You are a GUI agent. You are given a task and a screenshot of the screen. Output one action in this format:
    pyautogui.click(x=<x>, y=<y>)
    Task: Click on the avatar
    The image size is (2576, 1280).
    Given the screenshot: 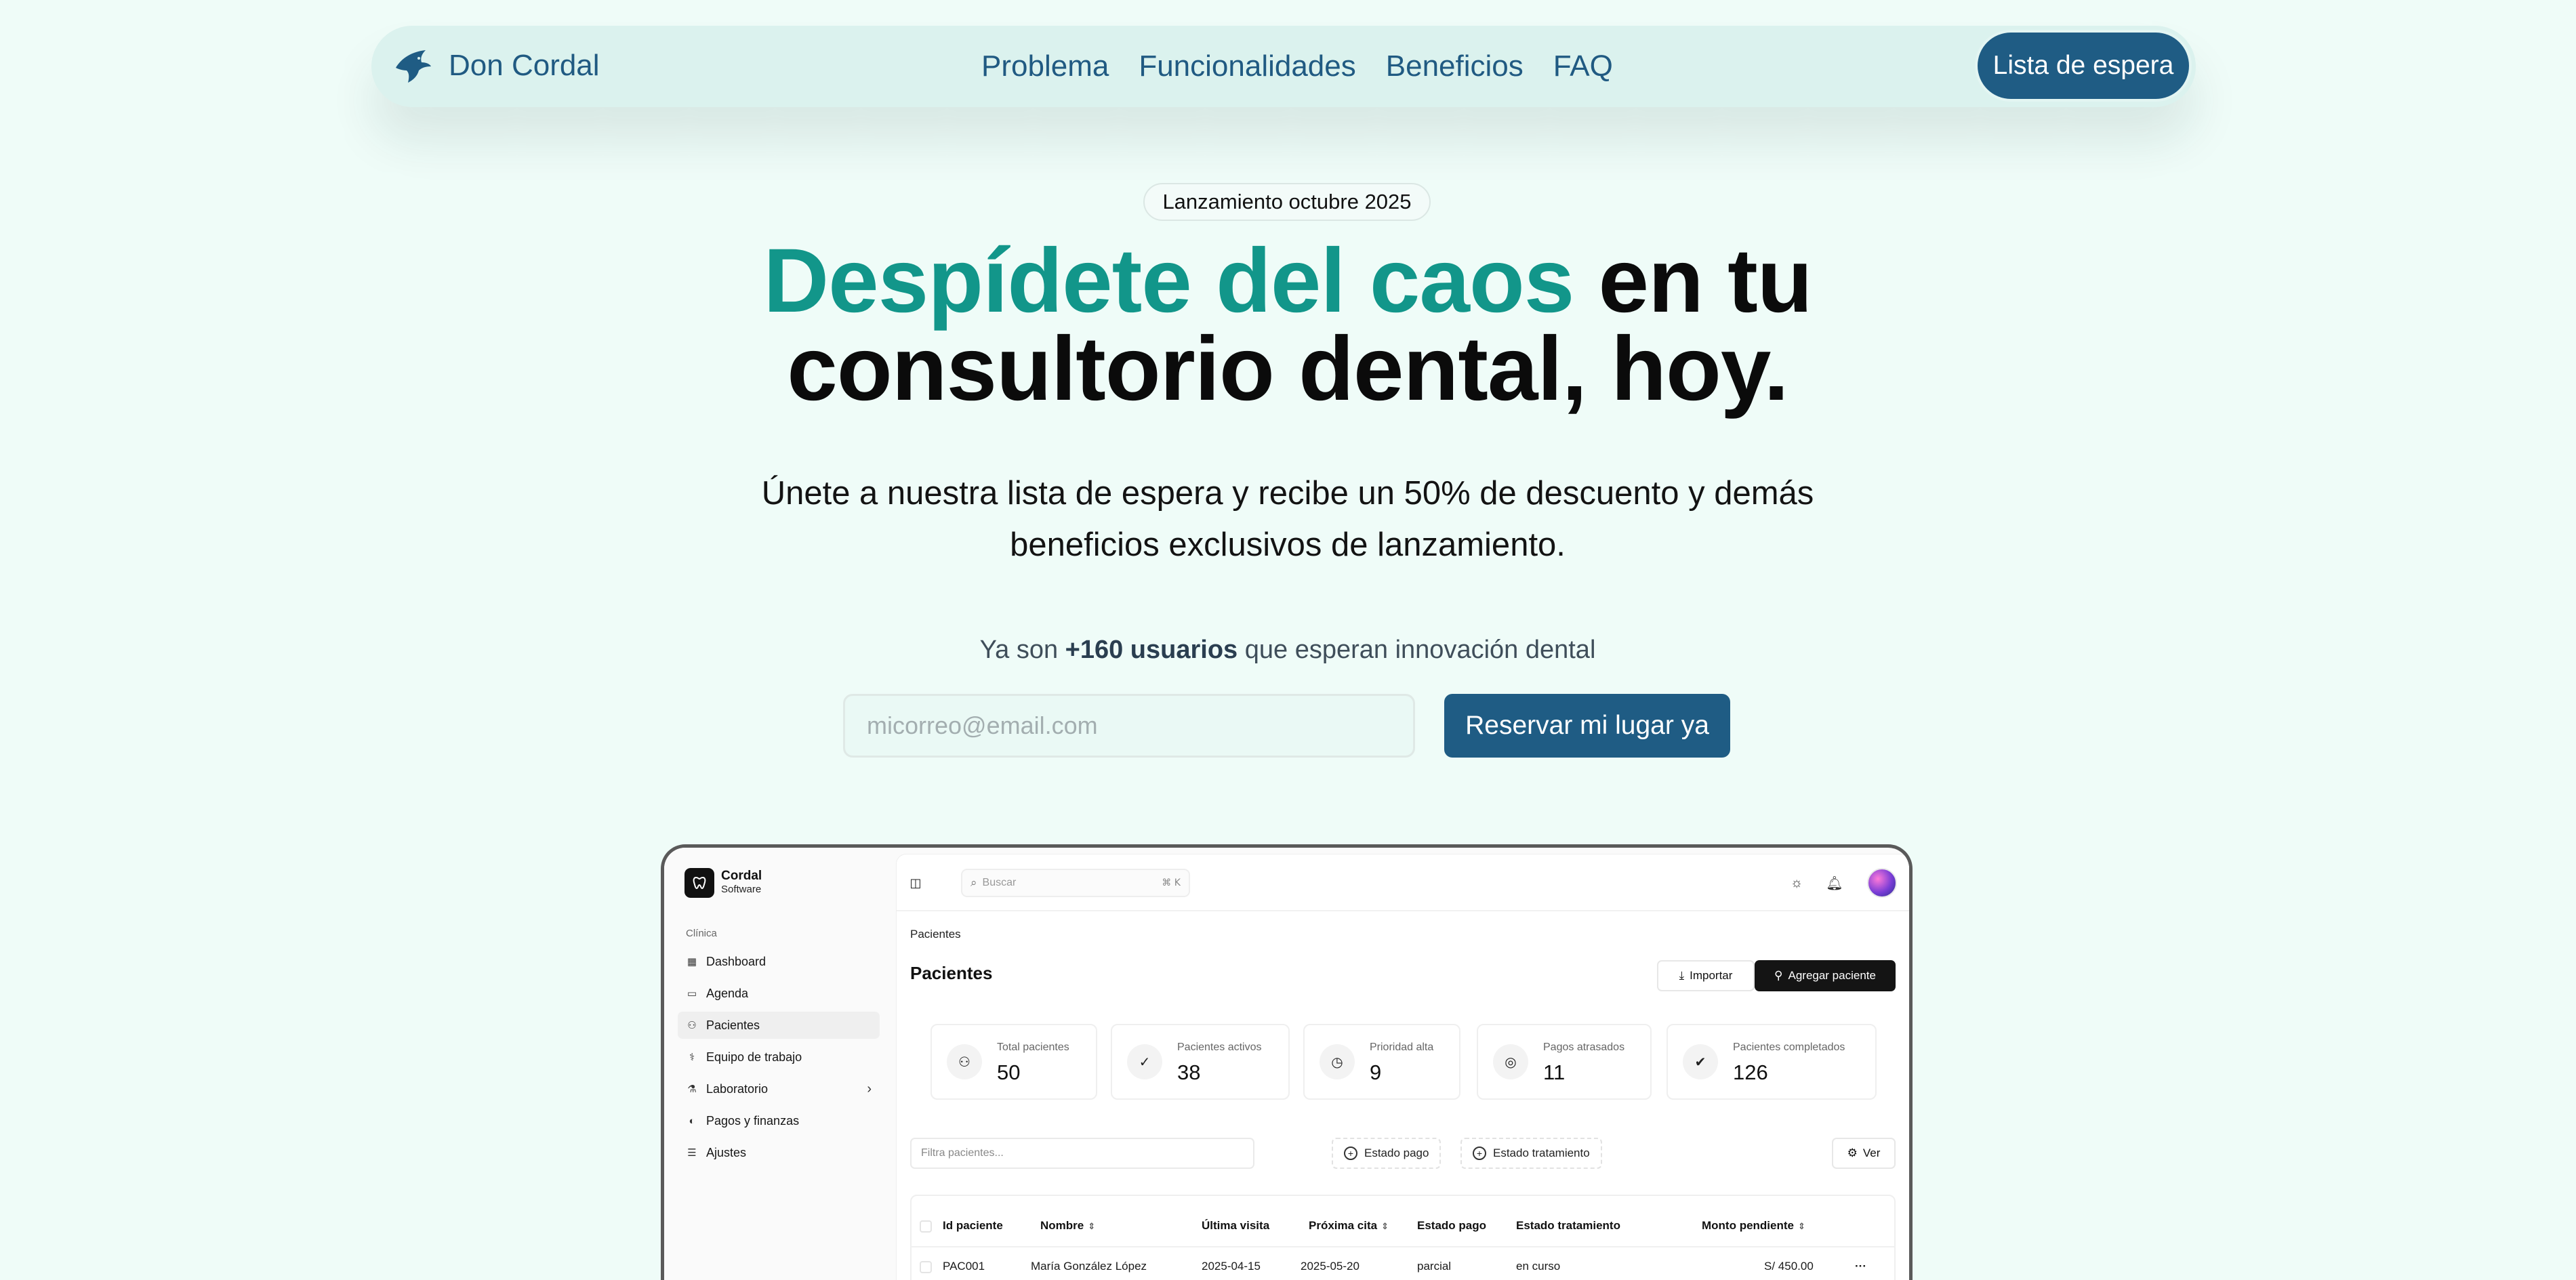 What is the action you would take?
    pyautogui.click(x=1882, y=883)
    